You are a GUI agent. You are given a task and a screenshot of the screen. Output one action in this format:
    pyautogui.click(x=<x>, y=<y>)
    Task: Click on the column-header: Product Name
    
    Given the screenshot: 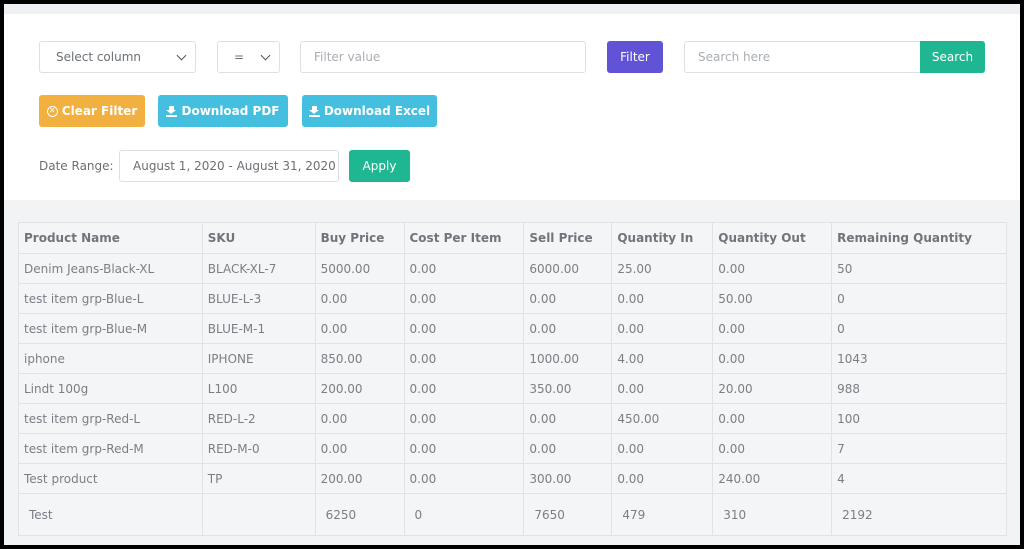 What is the action you would take?
    pyautogui.click(x=110, y=238)
    